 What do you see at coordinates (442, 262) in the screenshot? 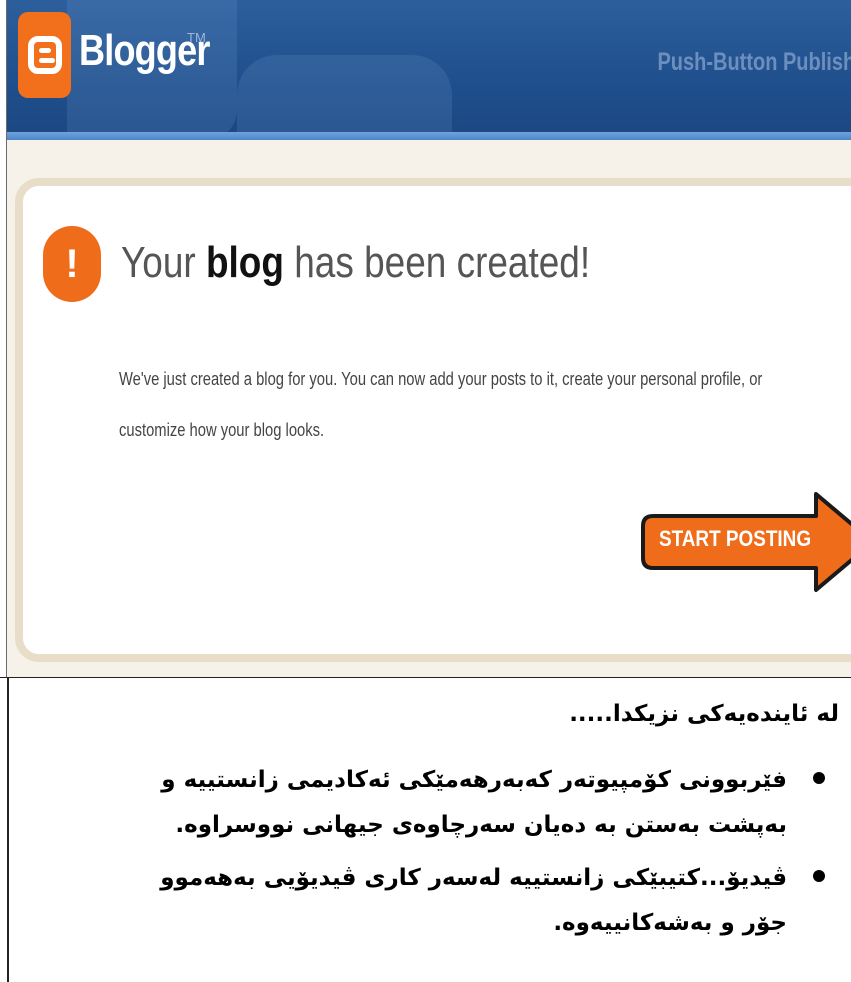
I see `headline-post: has been created!` at bounding box center [442, 262].